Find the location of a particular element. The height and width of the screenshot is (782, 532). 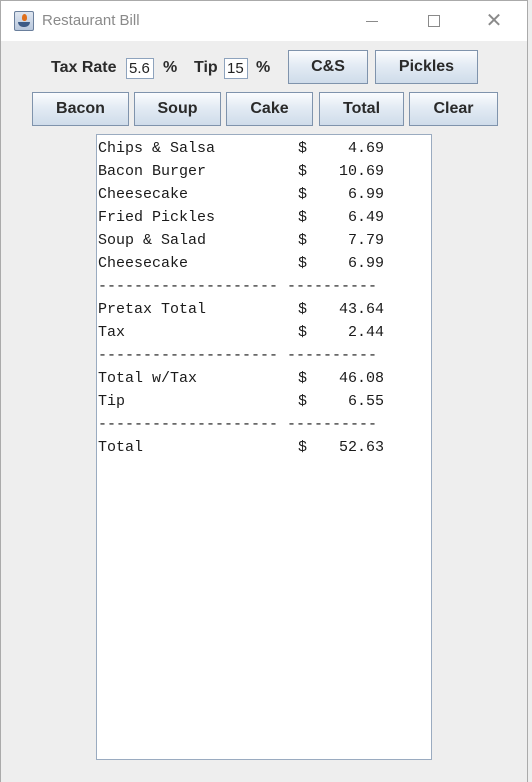

title-bar: Restaurant Bill ✕ is located at coordinates (264, 21).